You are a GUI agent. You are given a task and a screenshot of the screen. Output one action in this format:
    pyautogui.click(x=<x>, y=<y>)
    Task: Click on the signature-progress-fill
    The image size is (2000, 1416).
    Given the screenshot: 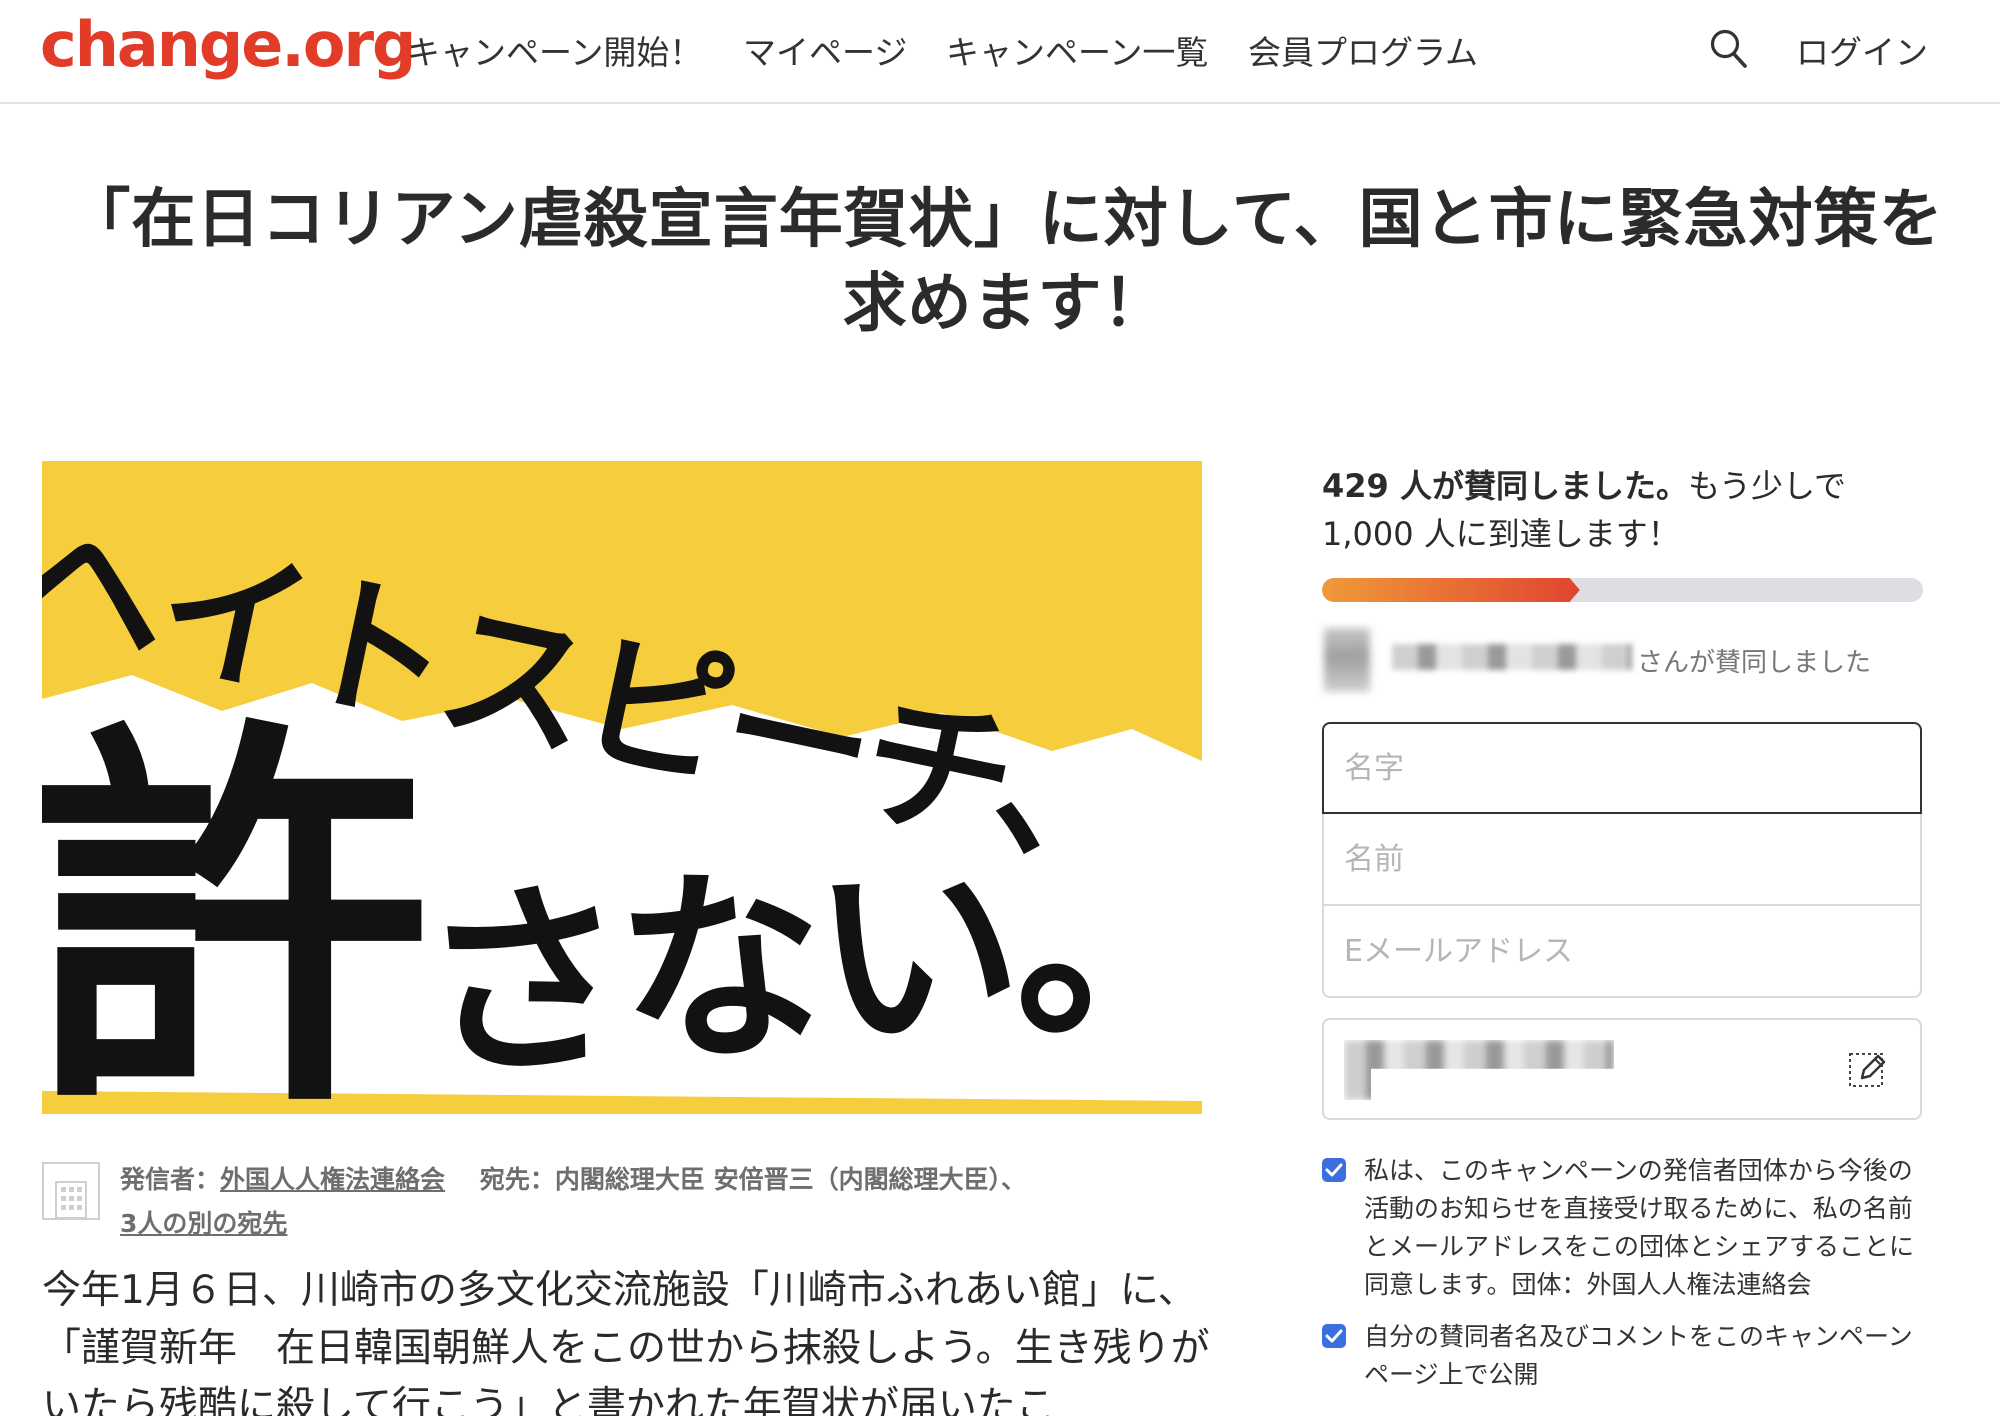 What is the action you would take?
    pyautogui.click(x=1451, y=590)
    